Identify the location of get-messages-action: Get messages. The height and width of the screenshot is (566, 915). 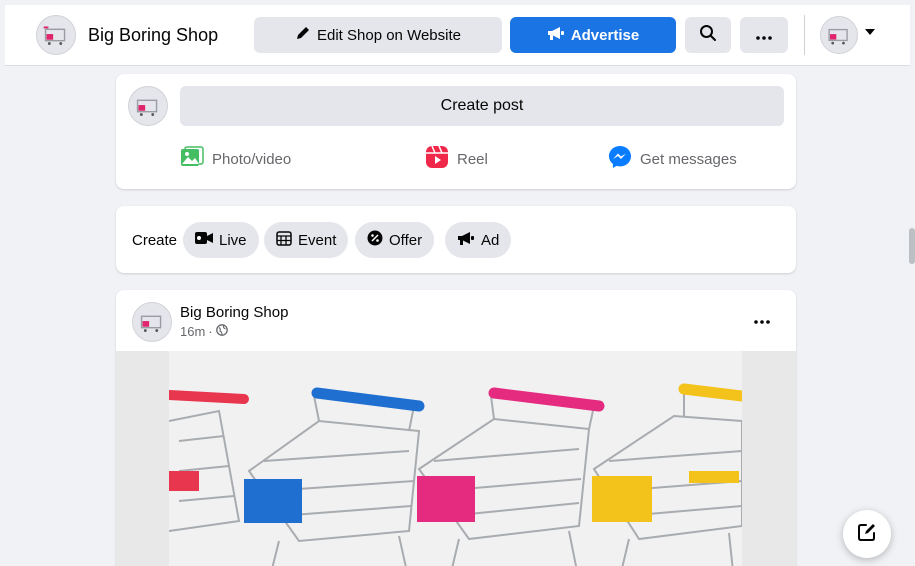
(672, 159).